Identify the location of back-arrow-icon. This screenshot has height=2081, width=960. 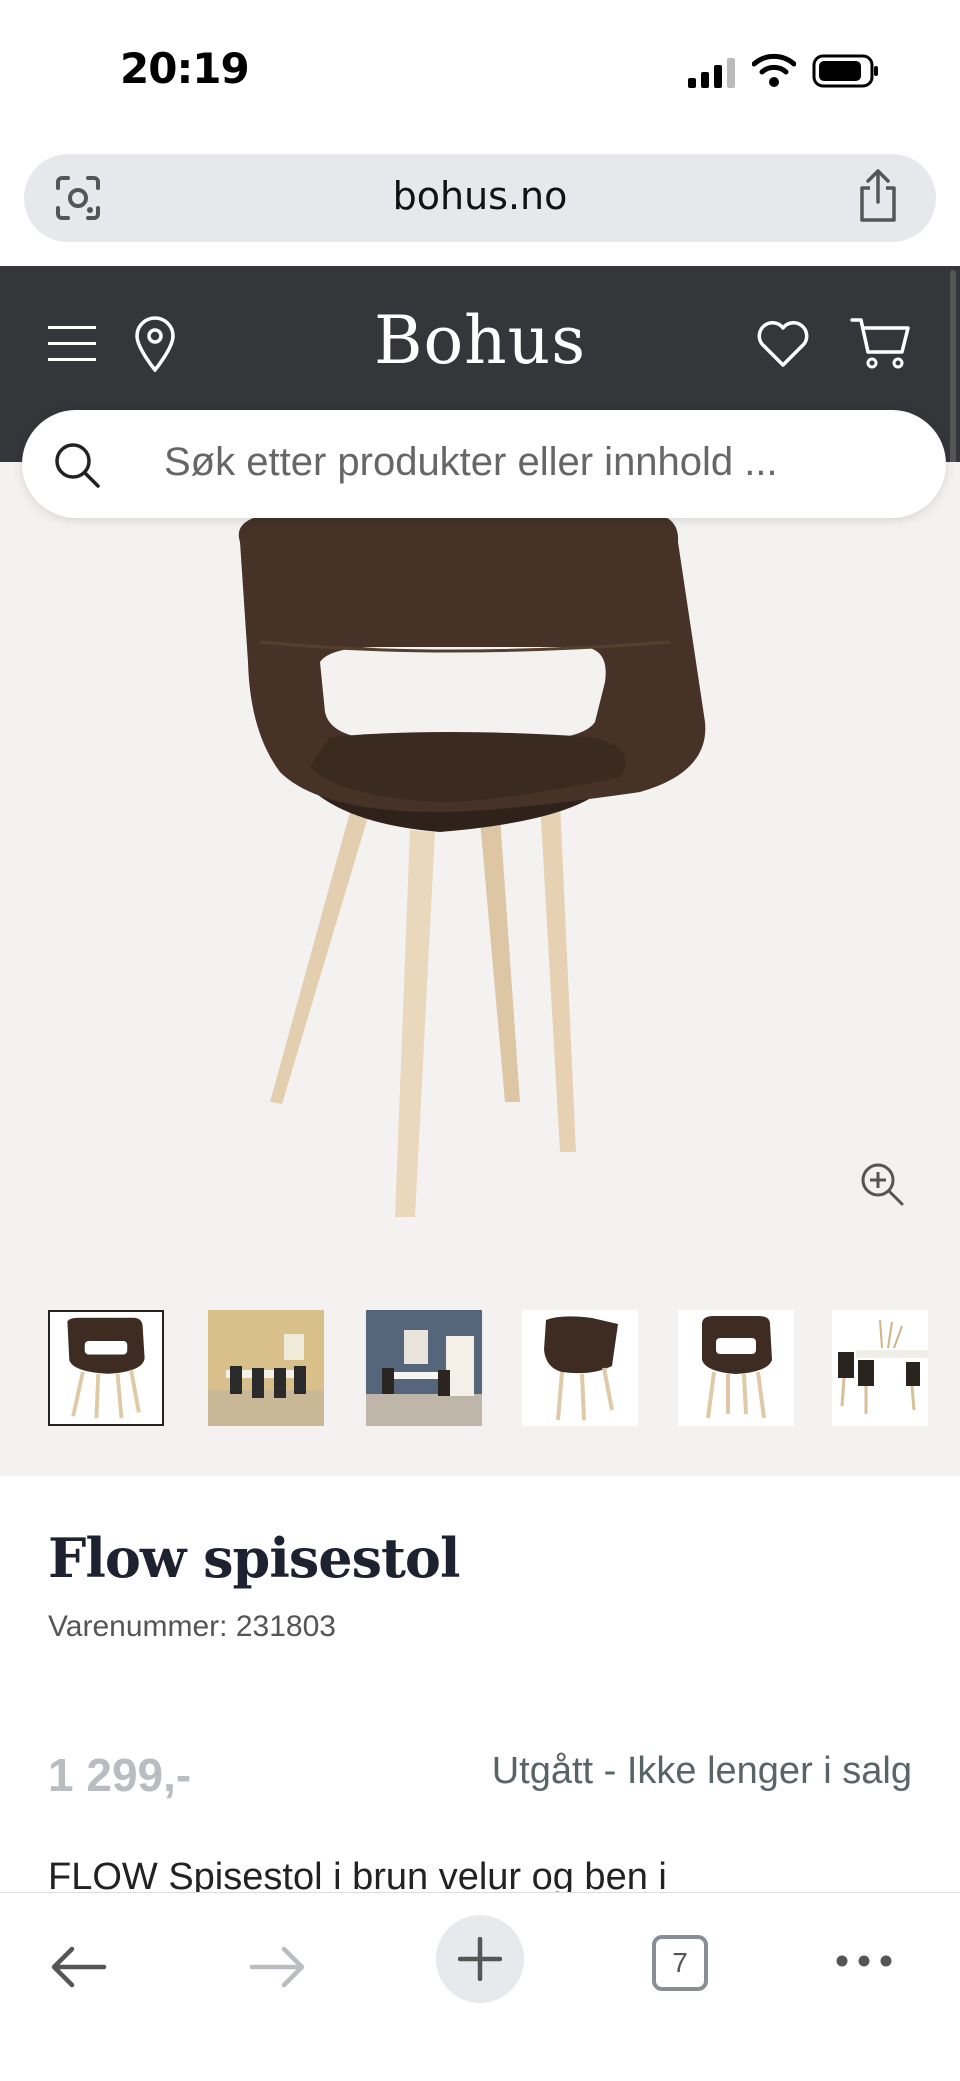
(78, 1967).